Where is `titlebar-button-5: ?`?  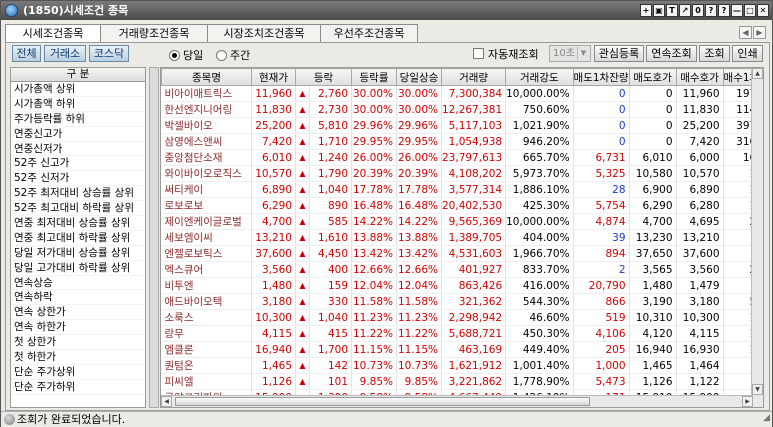 titlebar-button-5: ? is located at coordinates (711, 10).